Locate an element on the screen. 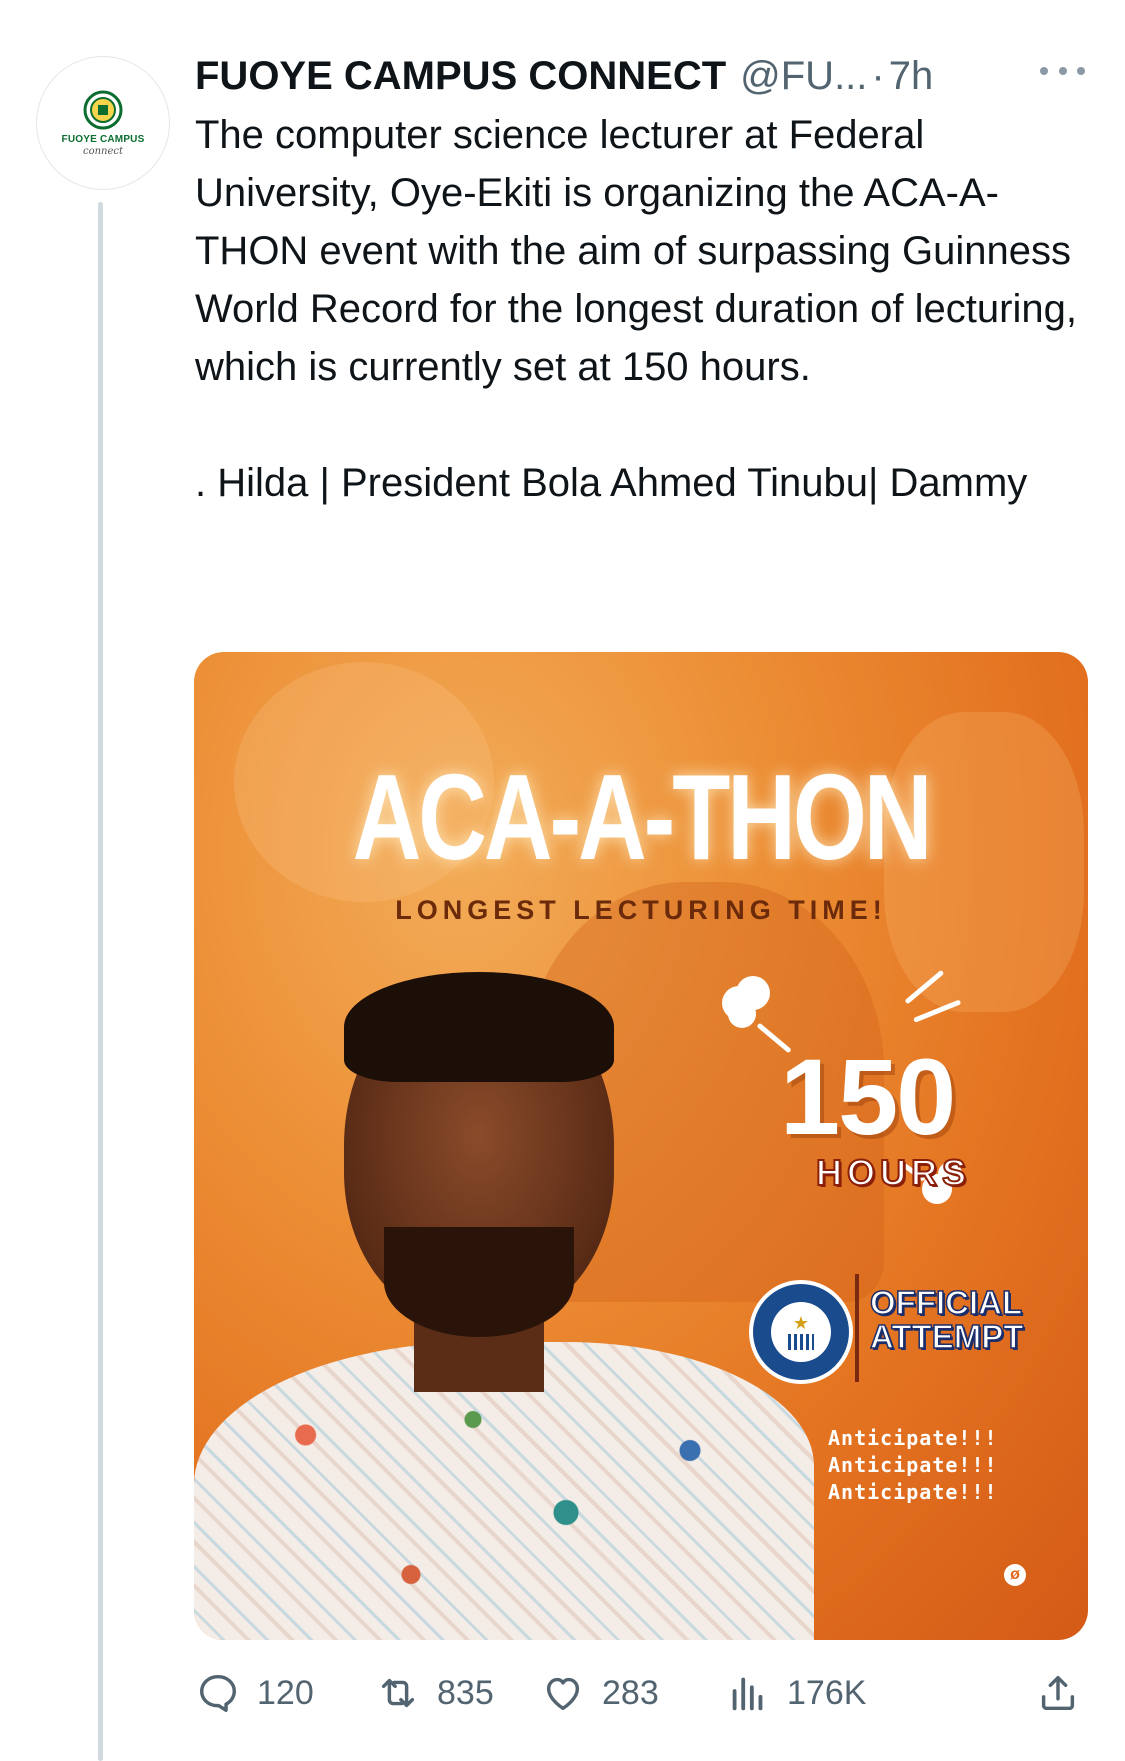 Image resolution: width=1125 pixels, height=1761 pixels. avatar-logo-subtext: connect is located at coordinates (103, 151).